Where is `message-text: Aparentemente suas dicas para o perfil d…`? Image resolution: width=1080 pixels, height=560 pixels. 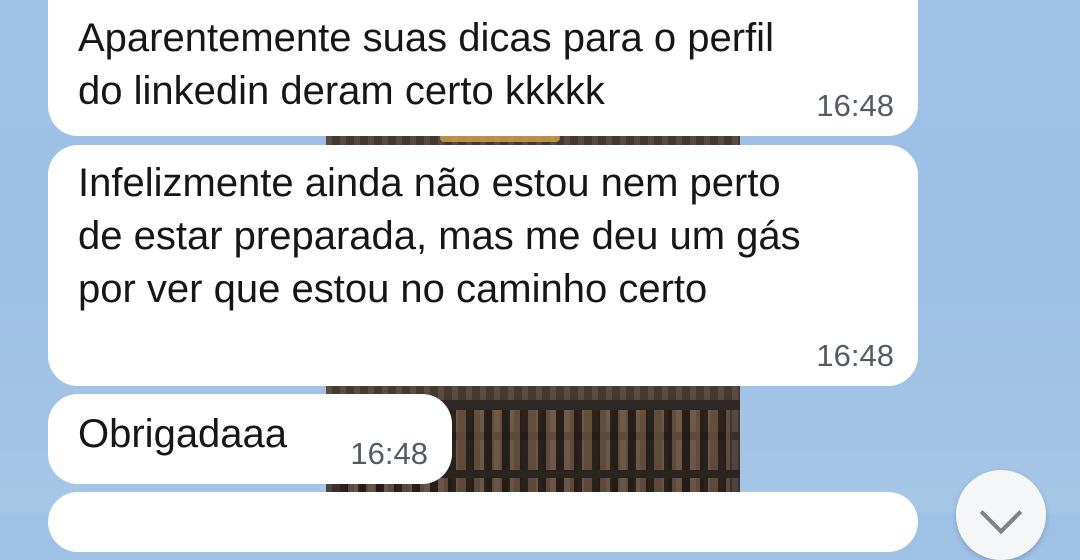 message-text: Aparentemente suas dicas para o perfil d… is located at coordinates (426, 64).